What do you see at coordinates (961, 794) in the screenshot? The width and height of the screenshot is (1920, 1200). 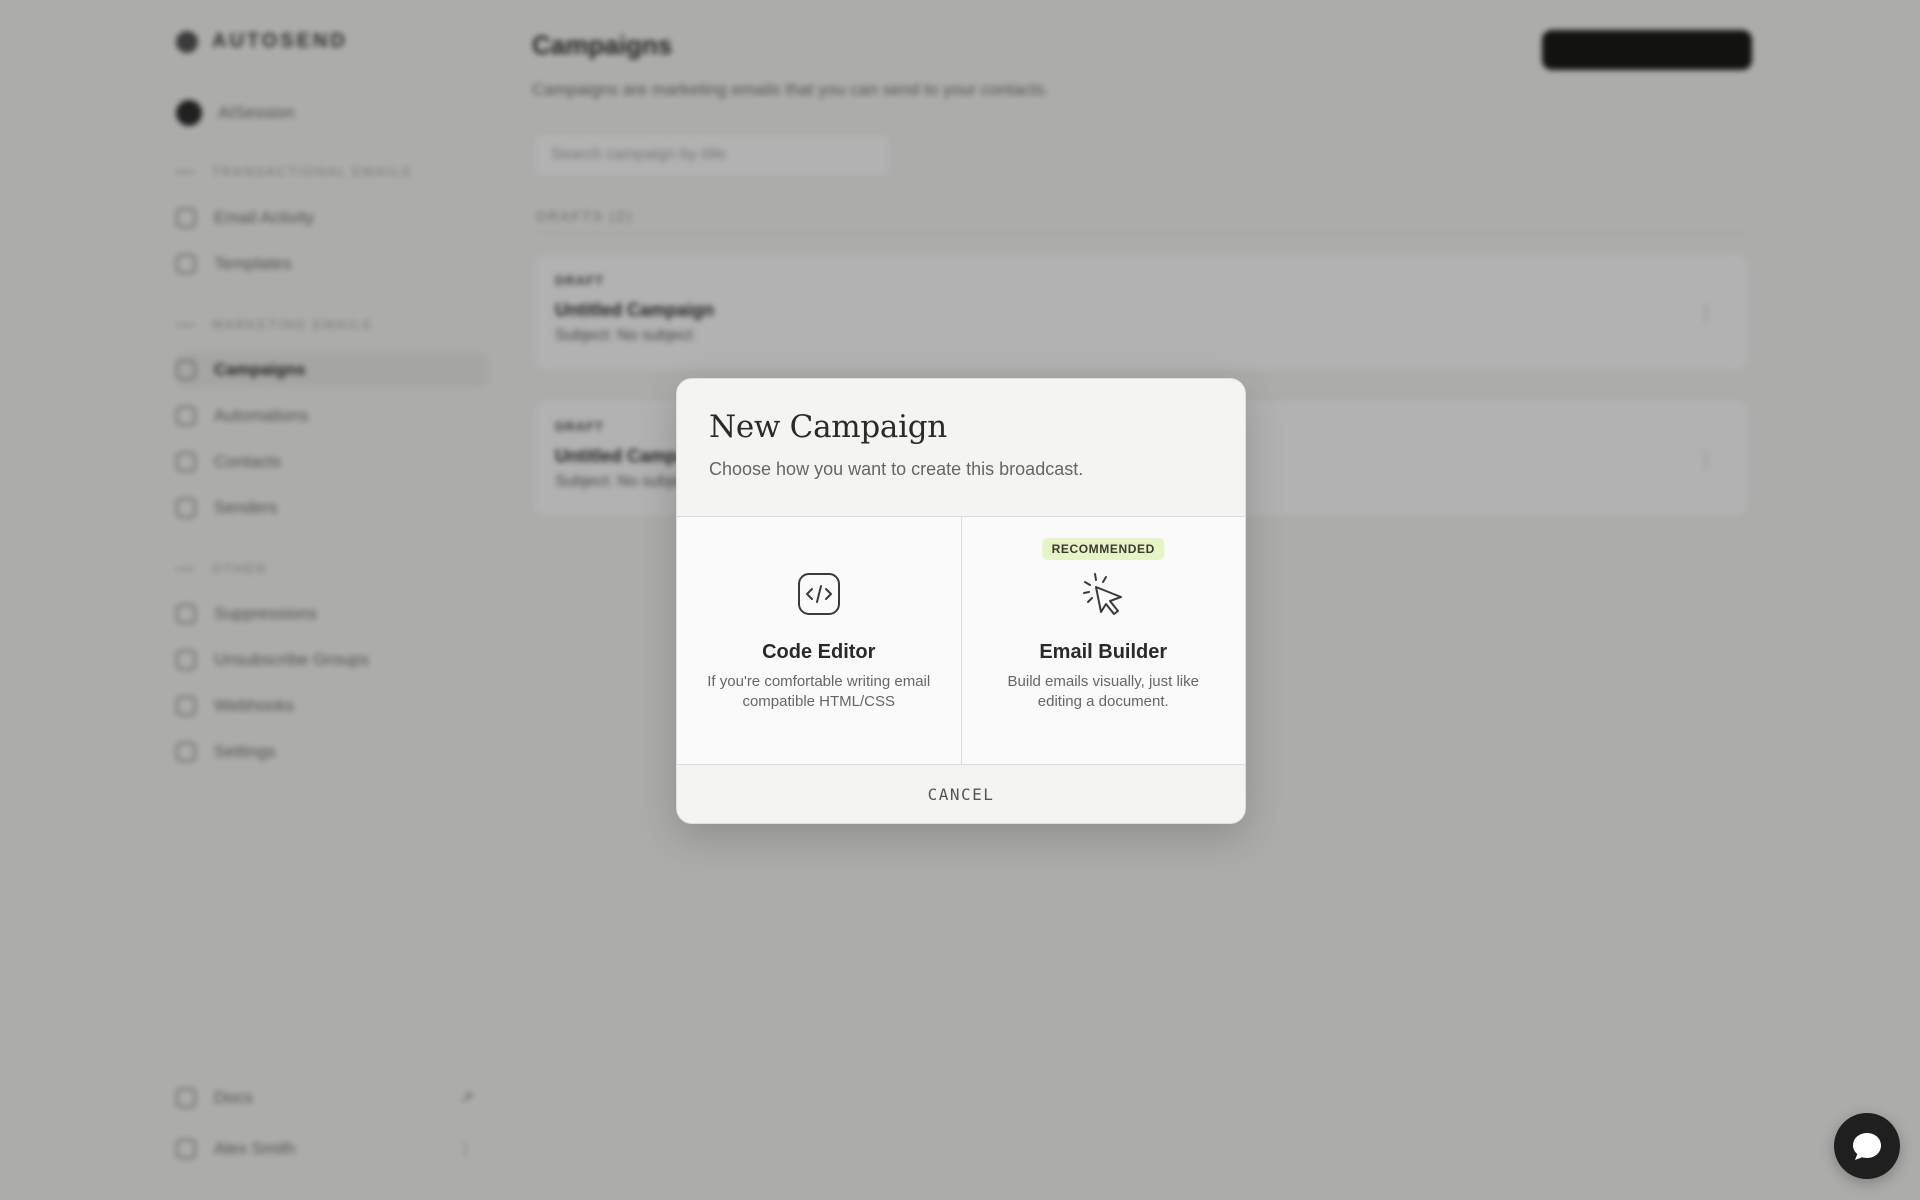 I see `cancel-button: CANCEL` at bounding box center [961, 794].